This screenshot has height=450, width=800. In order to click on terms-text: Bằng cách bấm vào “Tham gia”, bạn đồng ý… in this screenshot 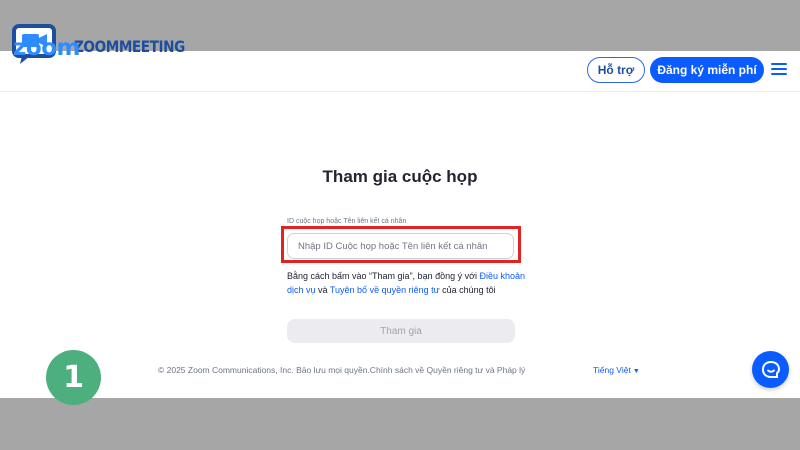, I will do `click(409, 283)`.